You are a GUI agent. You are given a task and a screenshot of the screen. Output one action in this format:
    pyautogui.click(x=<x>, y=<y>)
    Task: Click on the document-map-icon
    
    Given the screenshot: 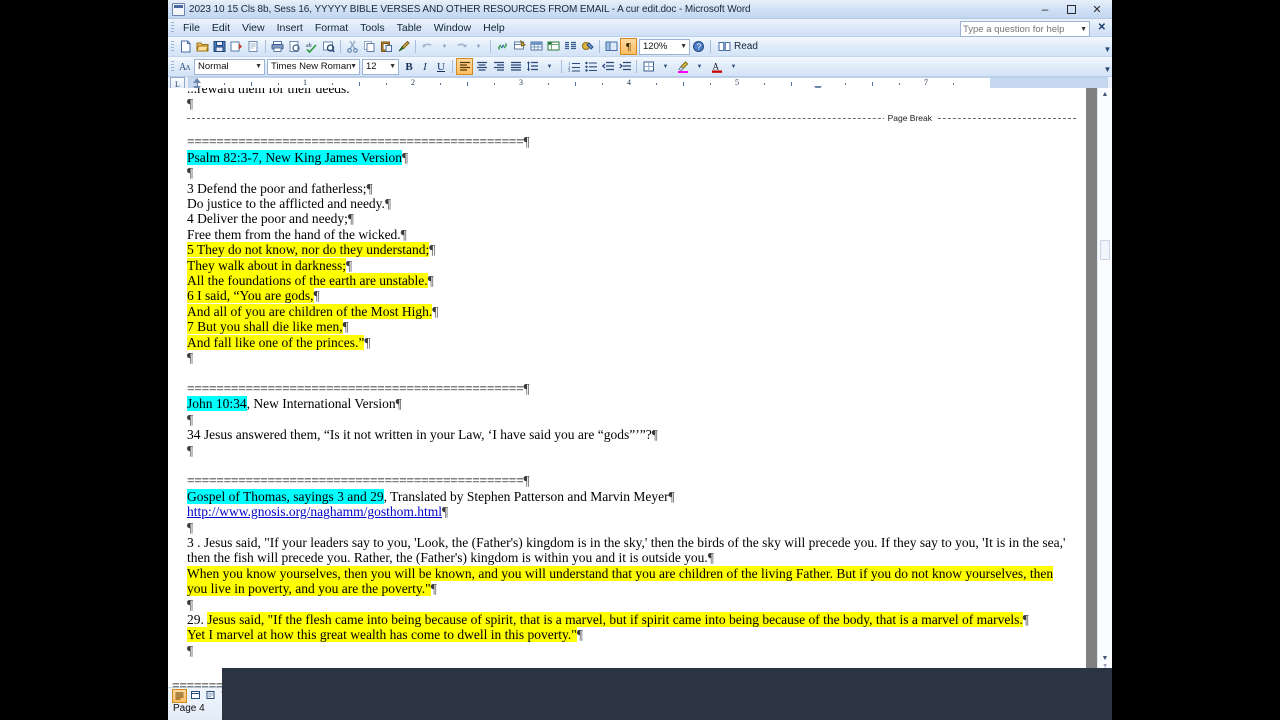 What is the action you would take?
    pyautogui.click(x=611, y=46)
    